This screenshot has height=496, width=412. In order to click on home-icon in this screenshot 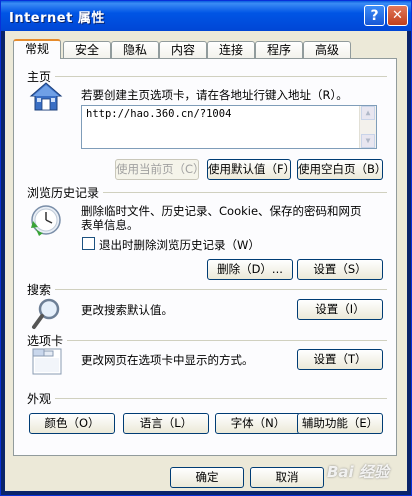, I will do `click(46, 98)`.